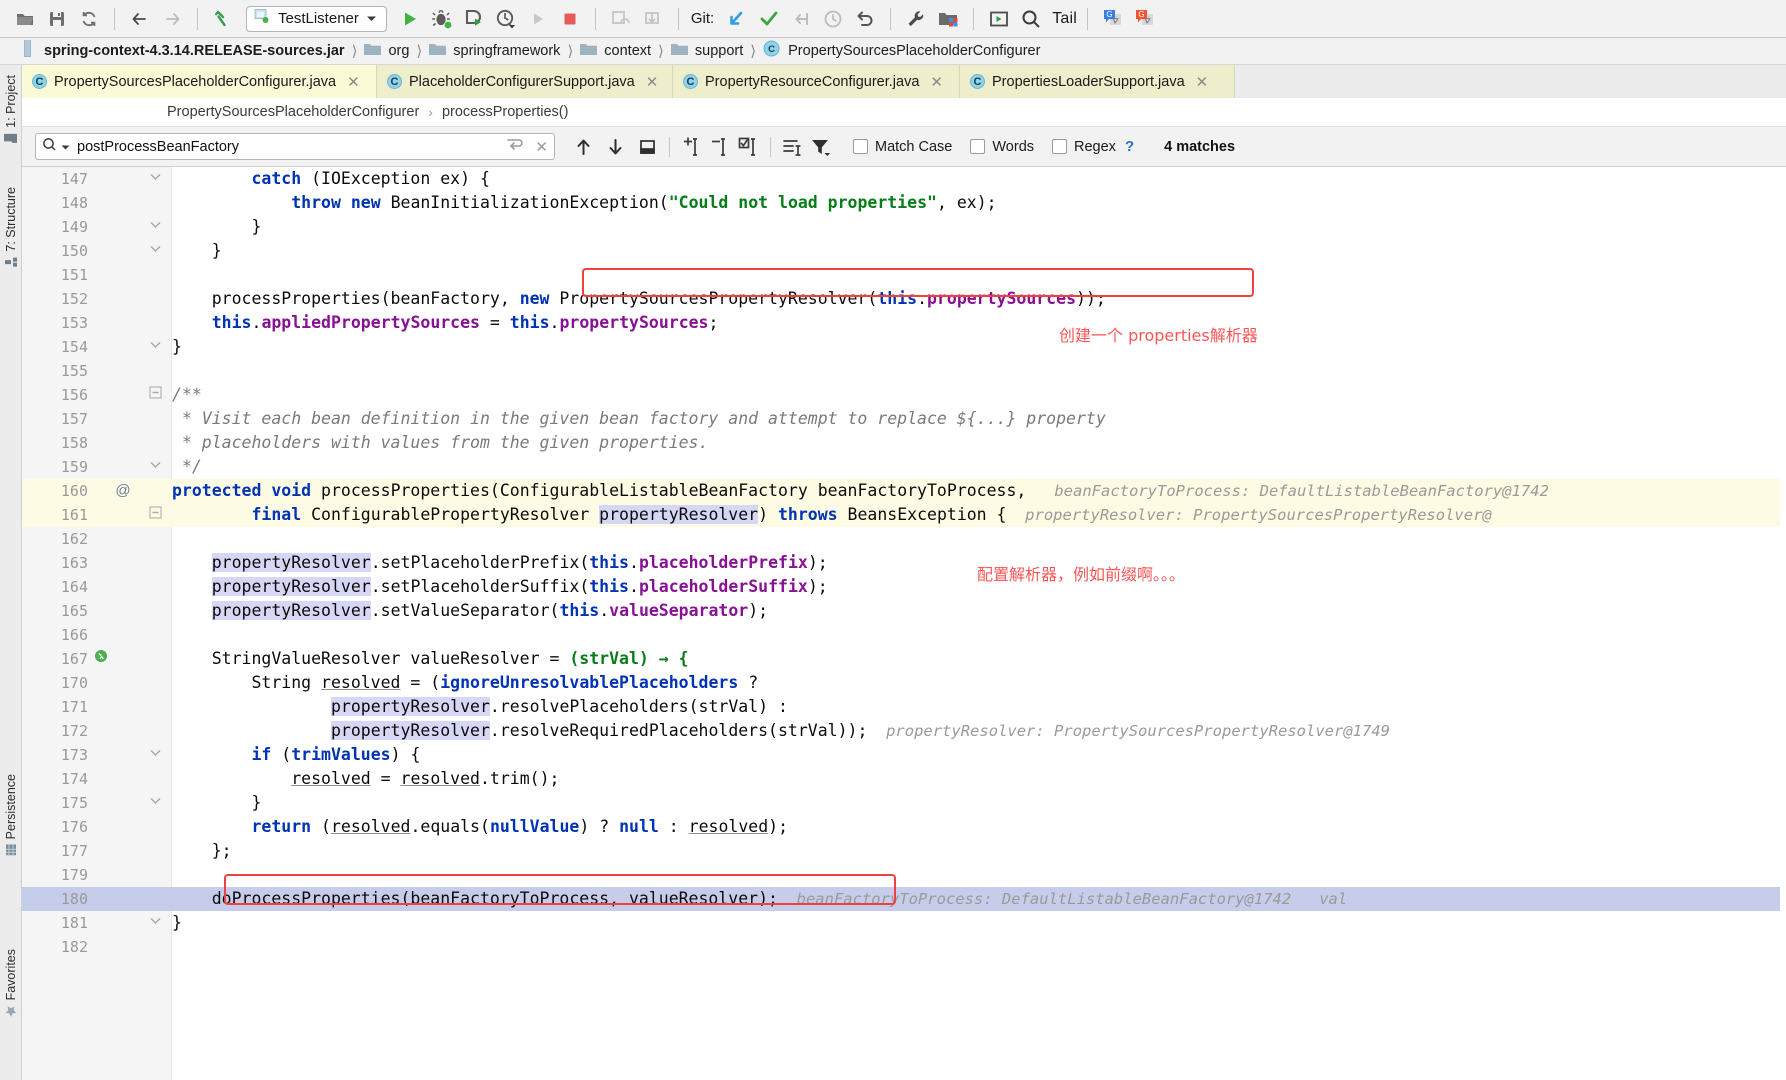  I want to click on run-with-coverage-button, so click(474, 19).